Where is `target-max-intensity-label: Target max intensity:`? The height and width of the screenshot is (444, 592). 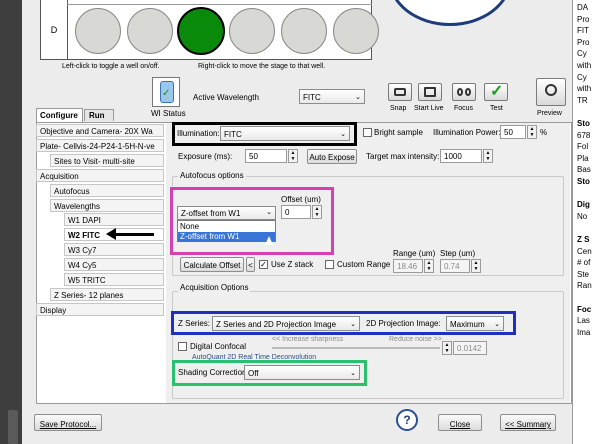
target-max-intensity-label: Target max intensity: is located at coordinates (403, 156).